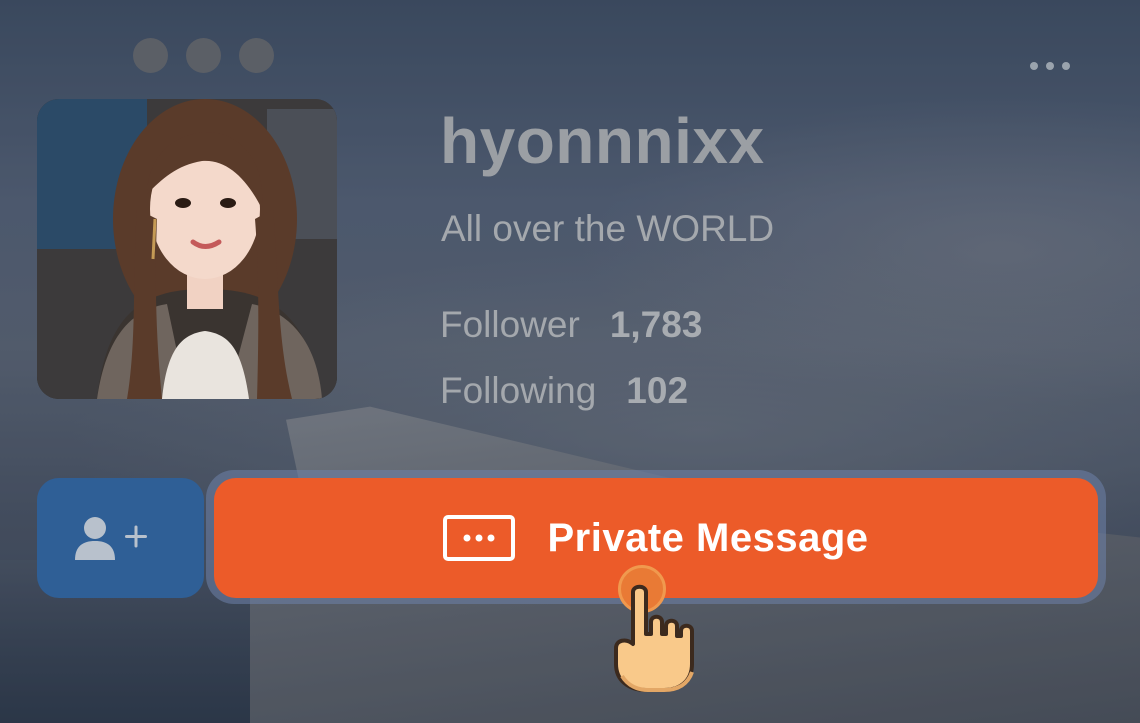 The height and width of the screenshot is (723, 1140). What do you see at coordinates (657, 390) in the screenshot?
I see `following-count: 102` at bounding box center [657, 390].